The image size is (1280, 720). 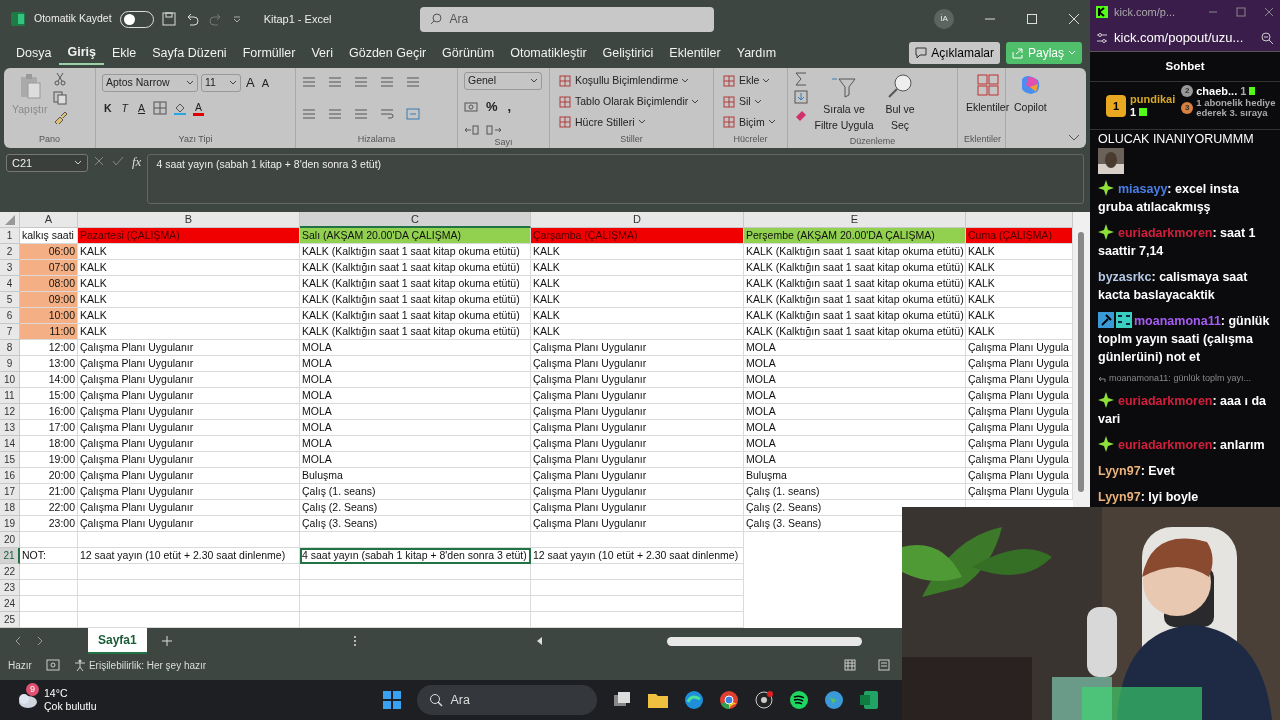 I want to click on comments-button: Açıklamalar, so click(x=954, y=53).